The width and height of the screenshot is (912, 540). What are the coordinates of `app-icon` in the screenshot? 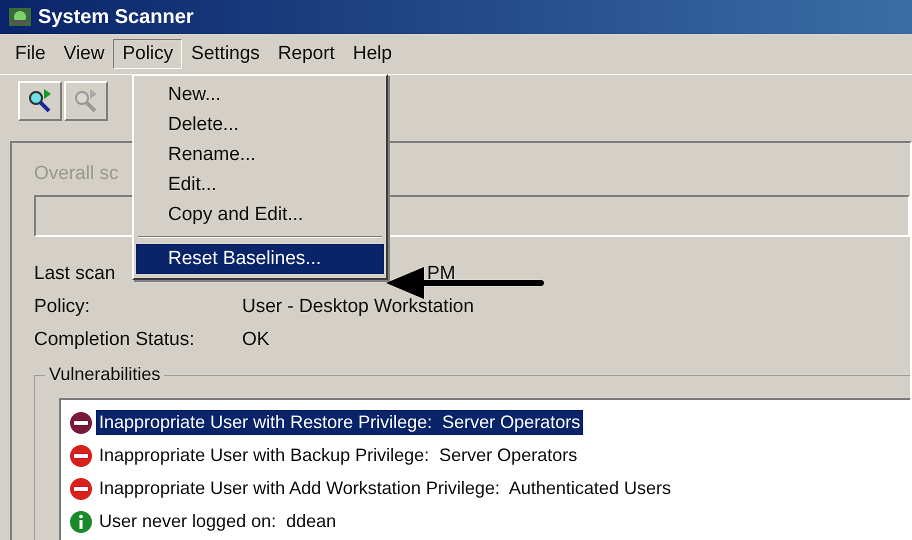 It's located at (20, 17).